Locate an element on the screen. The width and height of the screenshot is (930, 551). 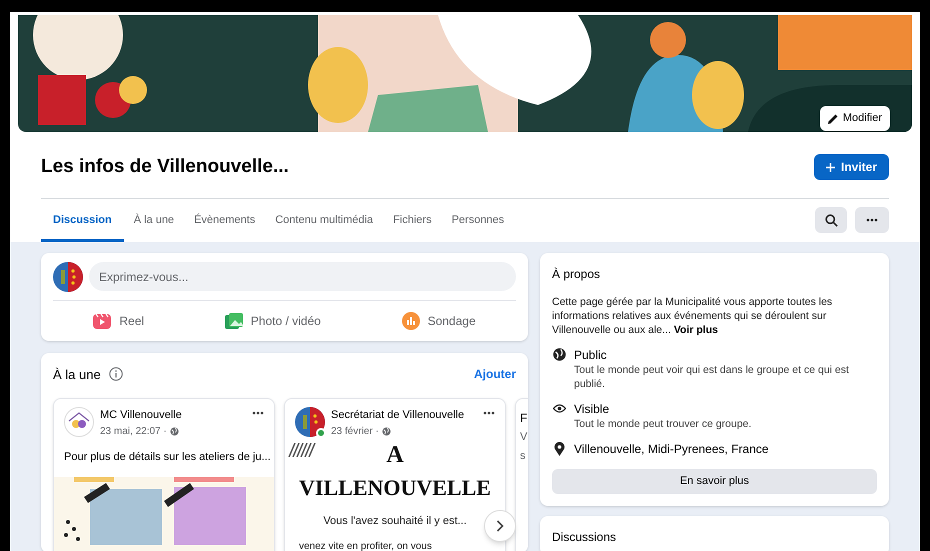
tab: À la une is located at coordinates (154, 220).